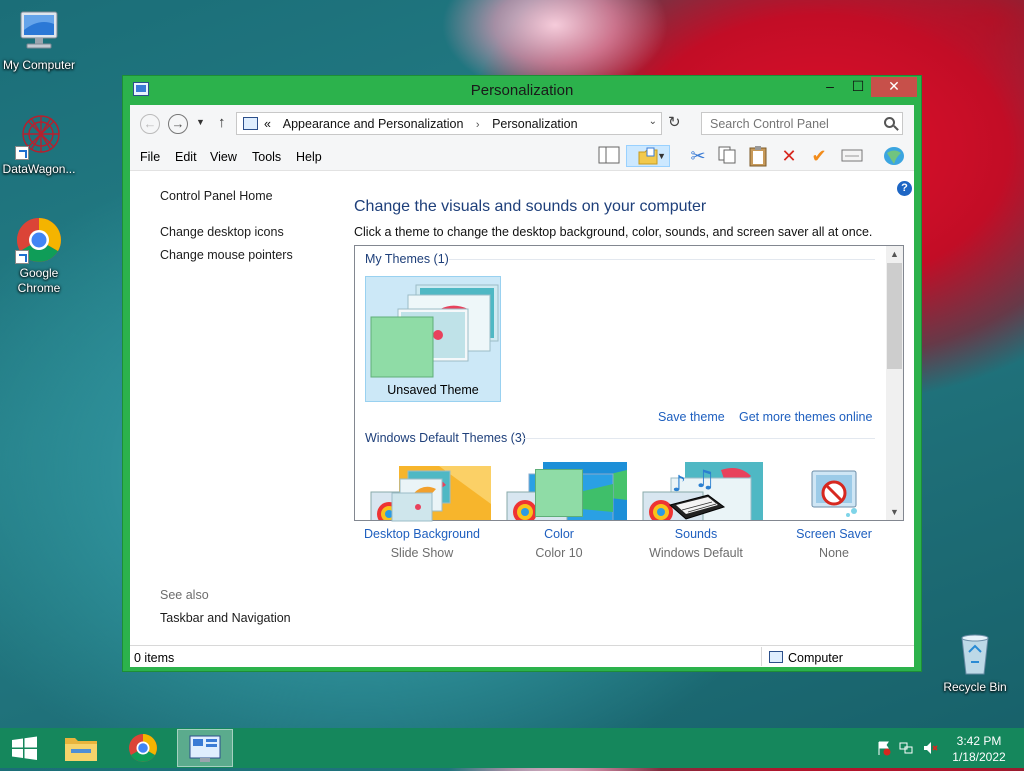 Image resolution: width=1024 pixels, height=771 pixels. What do you see at coordinates (445, 438) in the screenshot?
I see `windows-default-themes-header: Windows Default Themes (3)` at bounding box center [445, 438].